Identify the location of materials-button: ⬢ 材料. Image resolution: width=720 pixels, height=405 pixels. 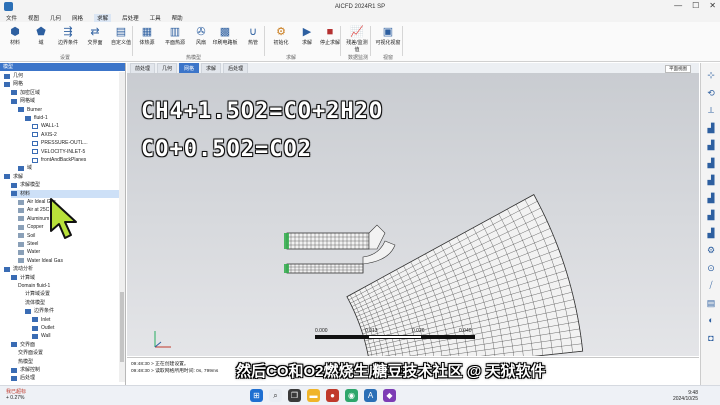
(15, 35).